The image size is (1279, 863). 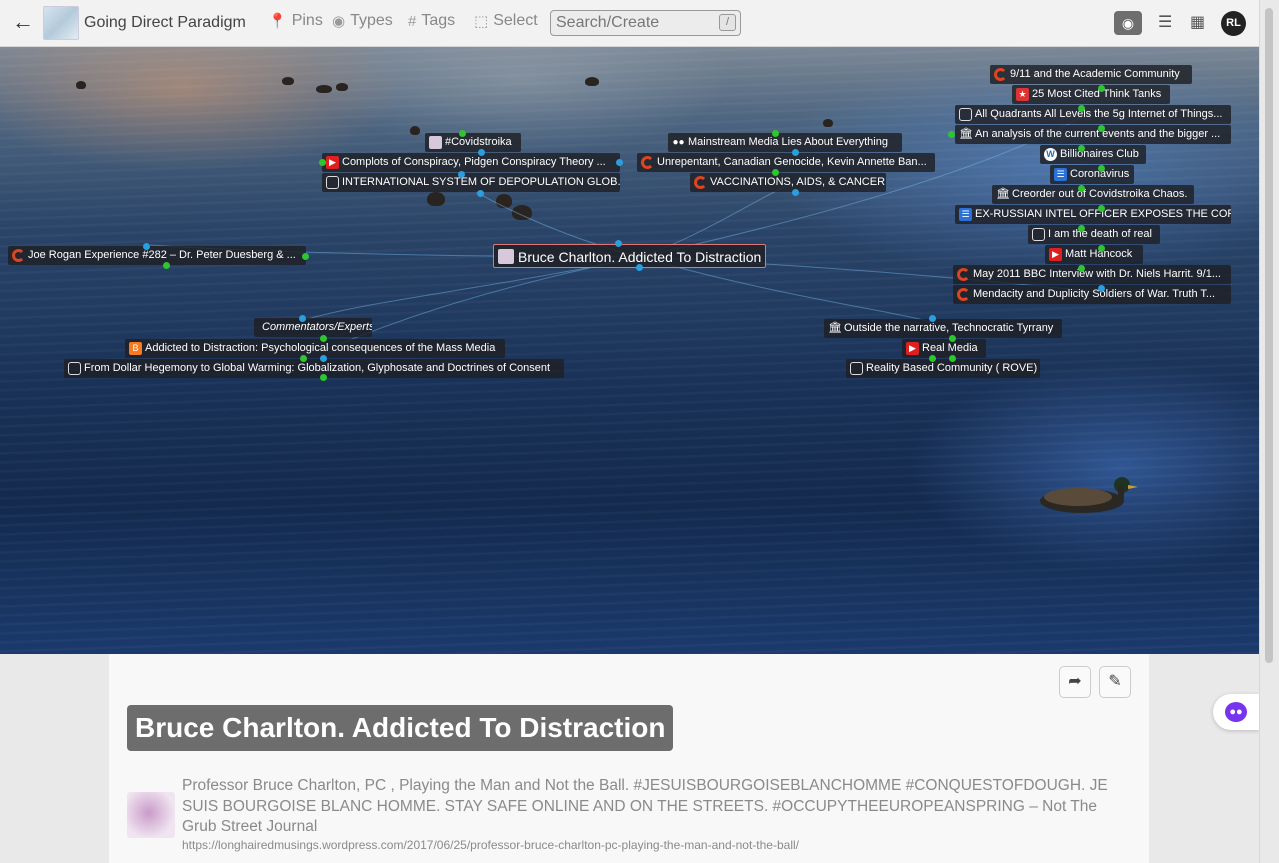 What do you see at coordinates (1050, 154) in the screenshot?
I see `wordpress-icon: W` at bounding box center [1050, 154].